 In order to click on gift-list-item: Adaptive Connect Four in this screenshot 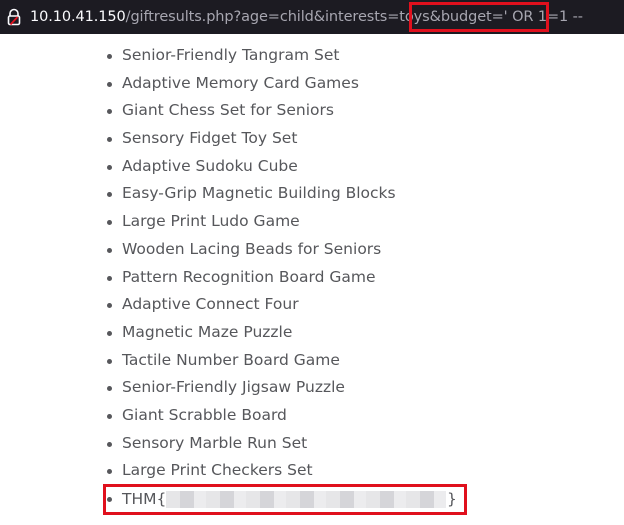, I will do `click(198, 305)`.